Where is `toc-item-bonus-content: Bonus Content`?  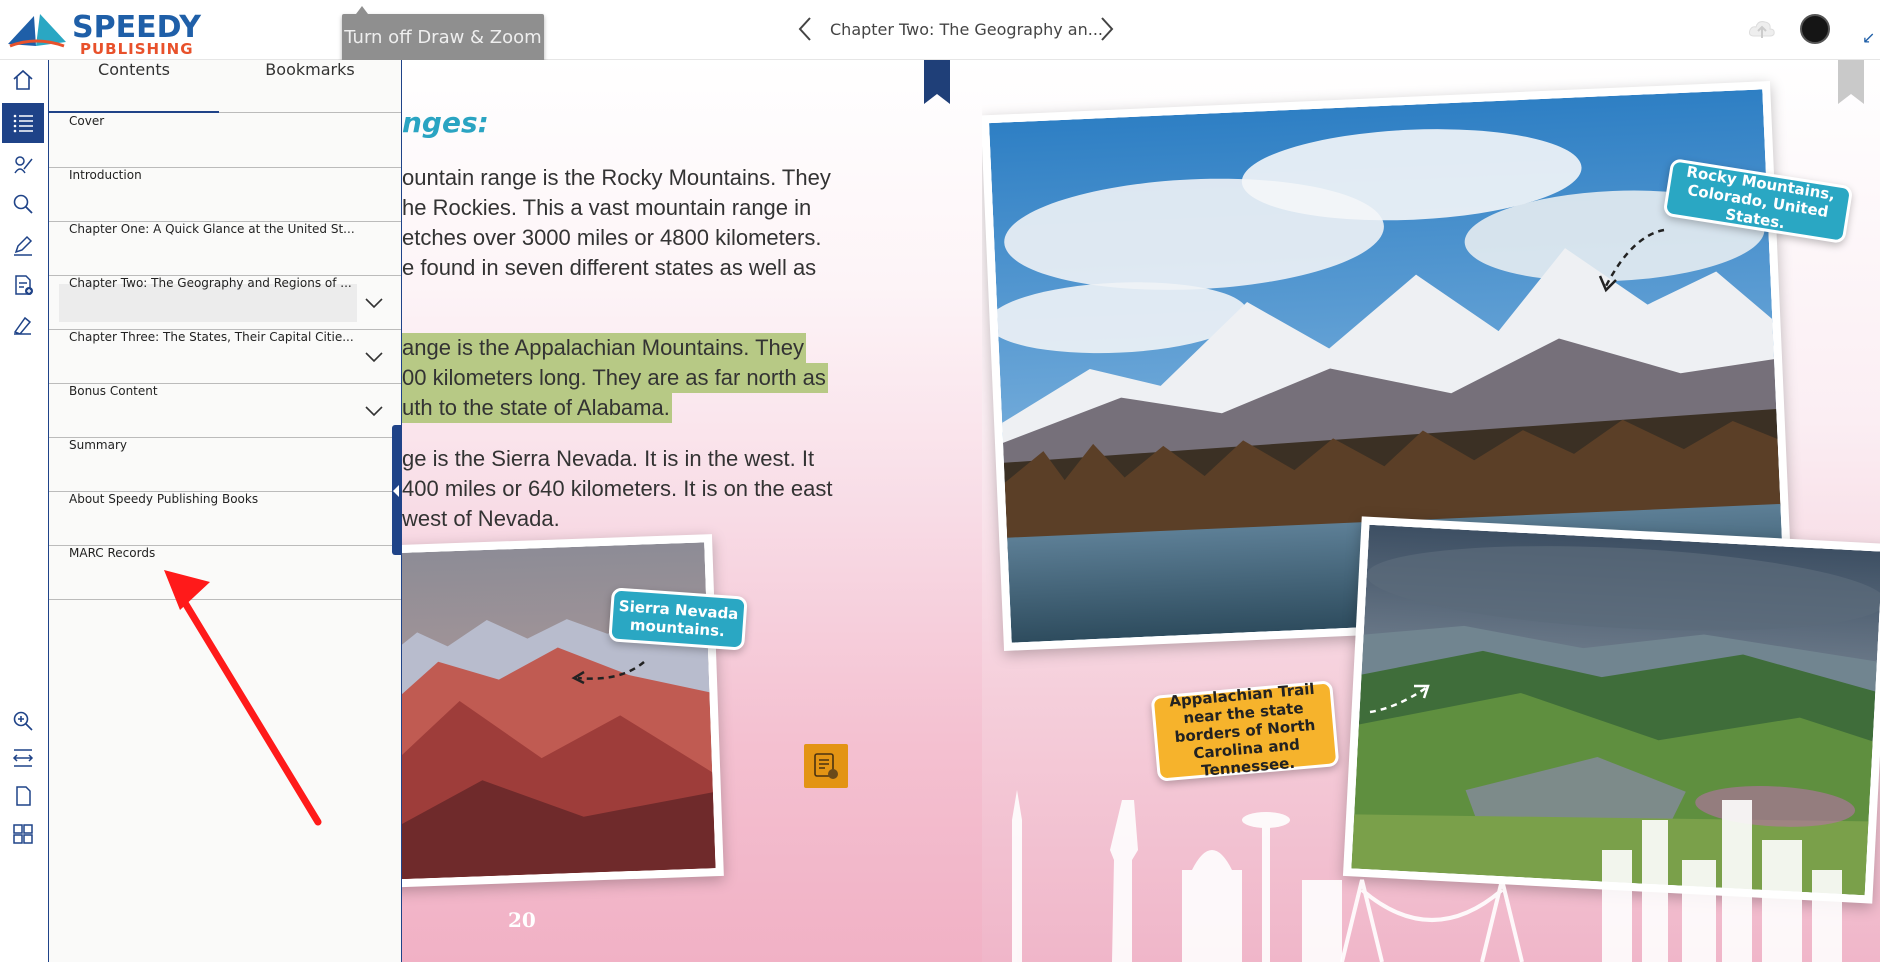 toc-item-bonus-content: Bonus Content is located at coordinates (225, 411).